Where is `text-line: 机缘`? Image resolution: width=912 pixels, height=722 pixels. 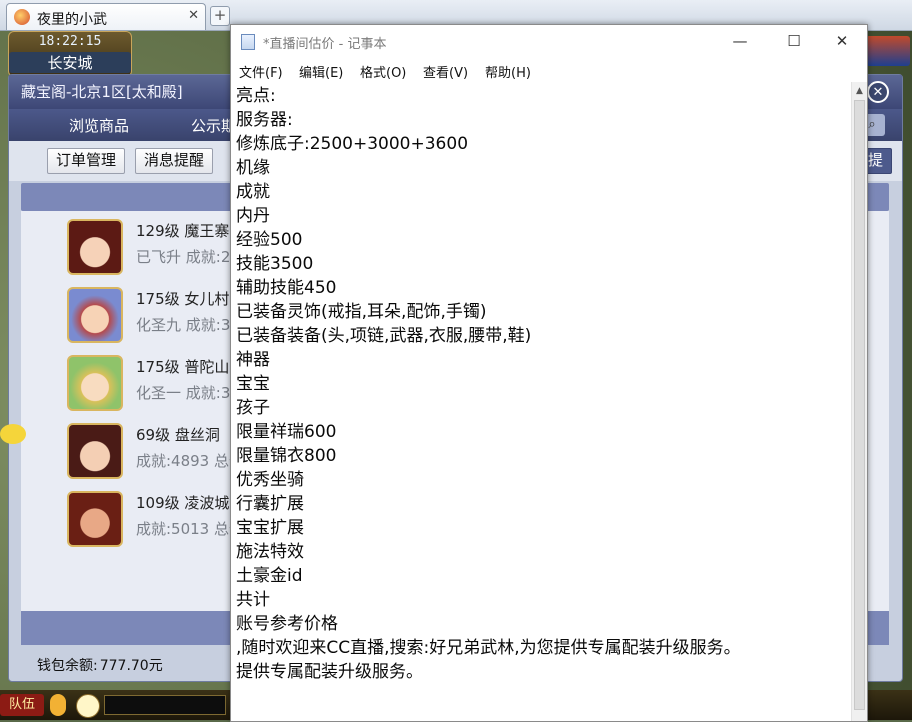
text-line: 机缘 is located at coordinates (253, 168).